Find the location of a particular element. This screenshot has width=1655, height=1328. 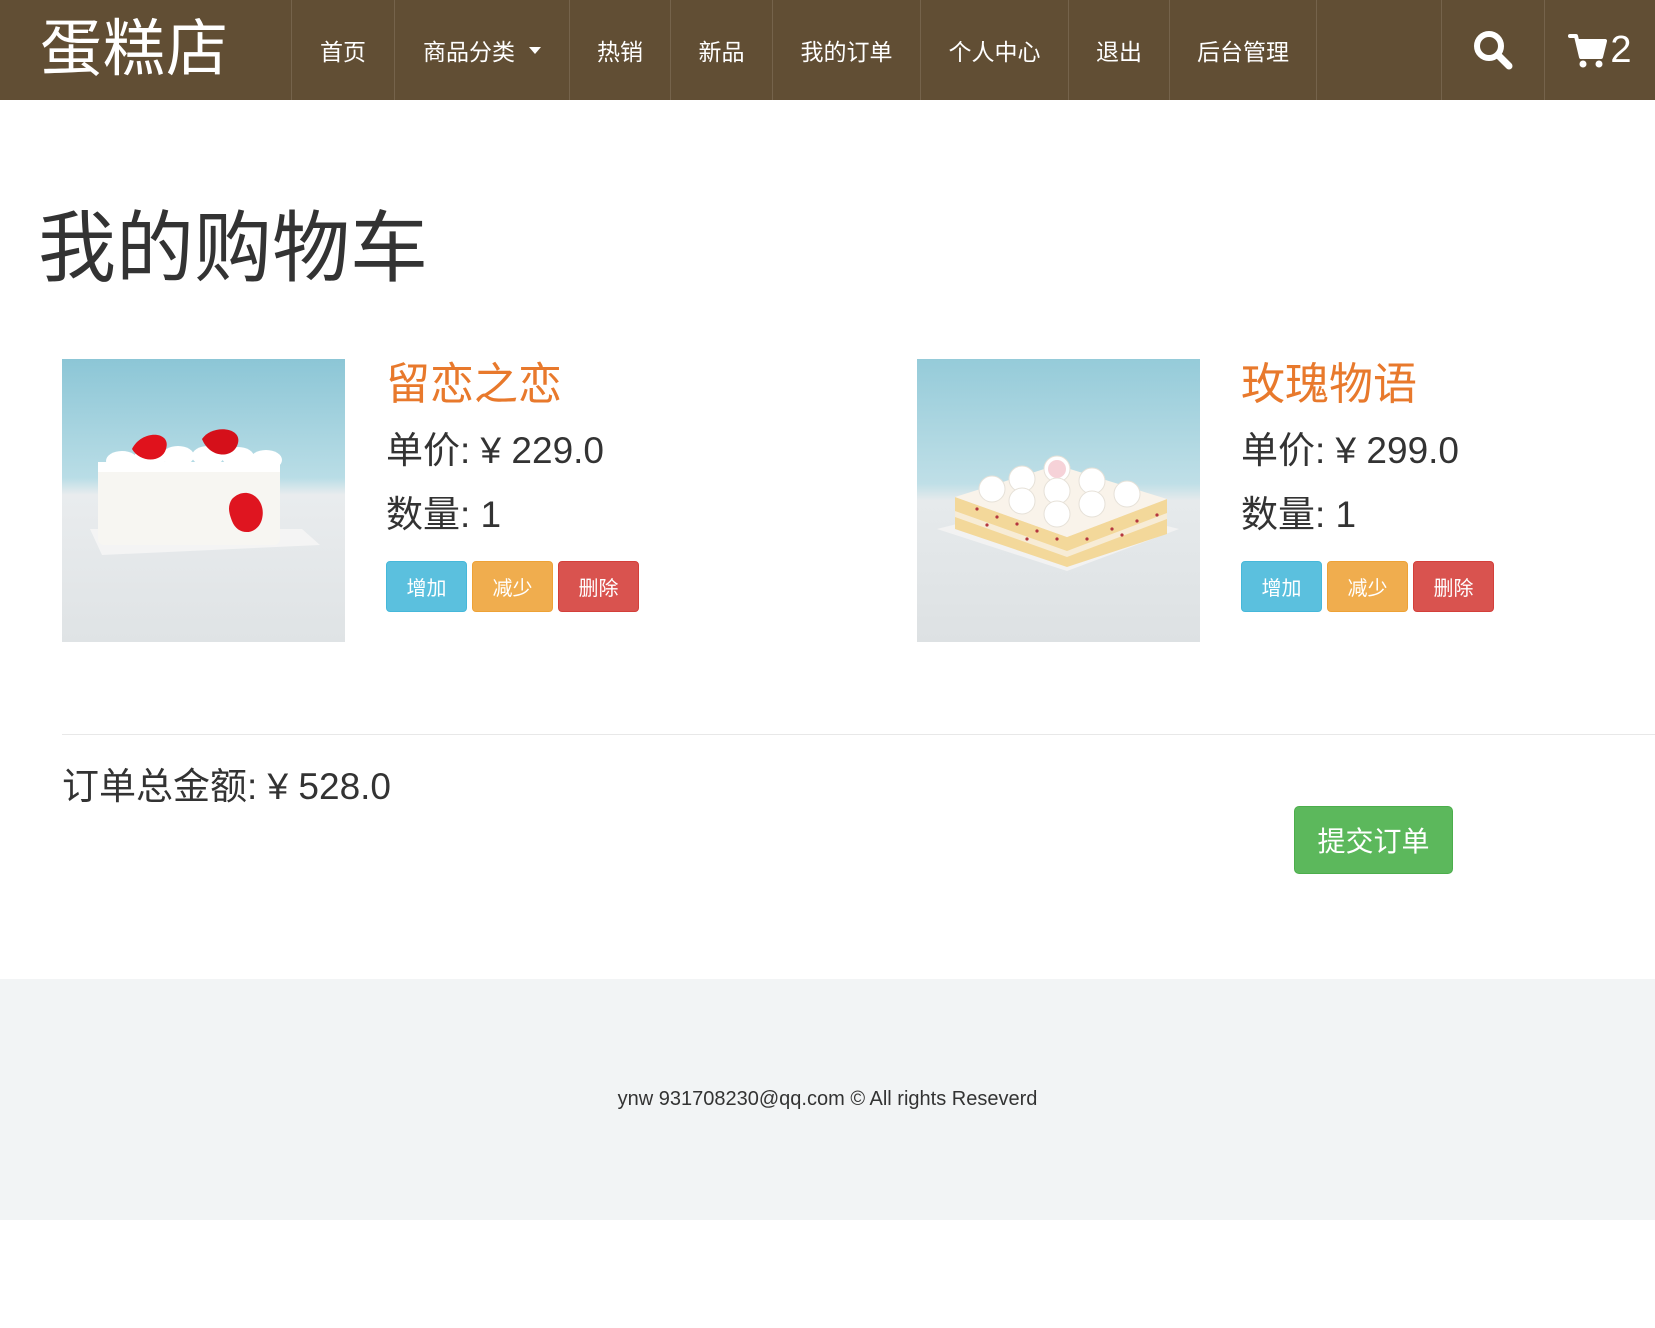

search-icon is located at coordinates (1493, 50).